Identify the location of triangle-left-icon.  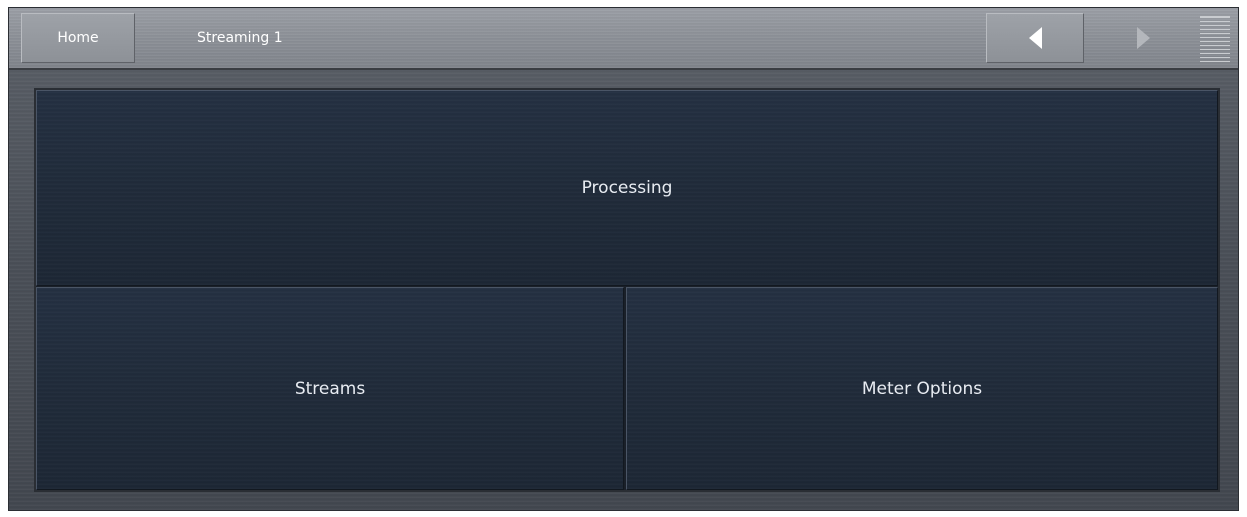
(1035, 38).